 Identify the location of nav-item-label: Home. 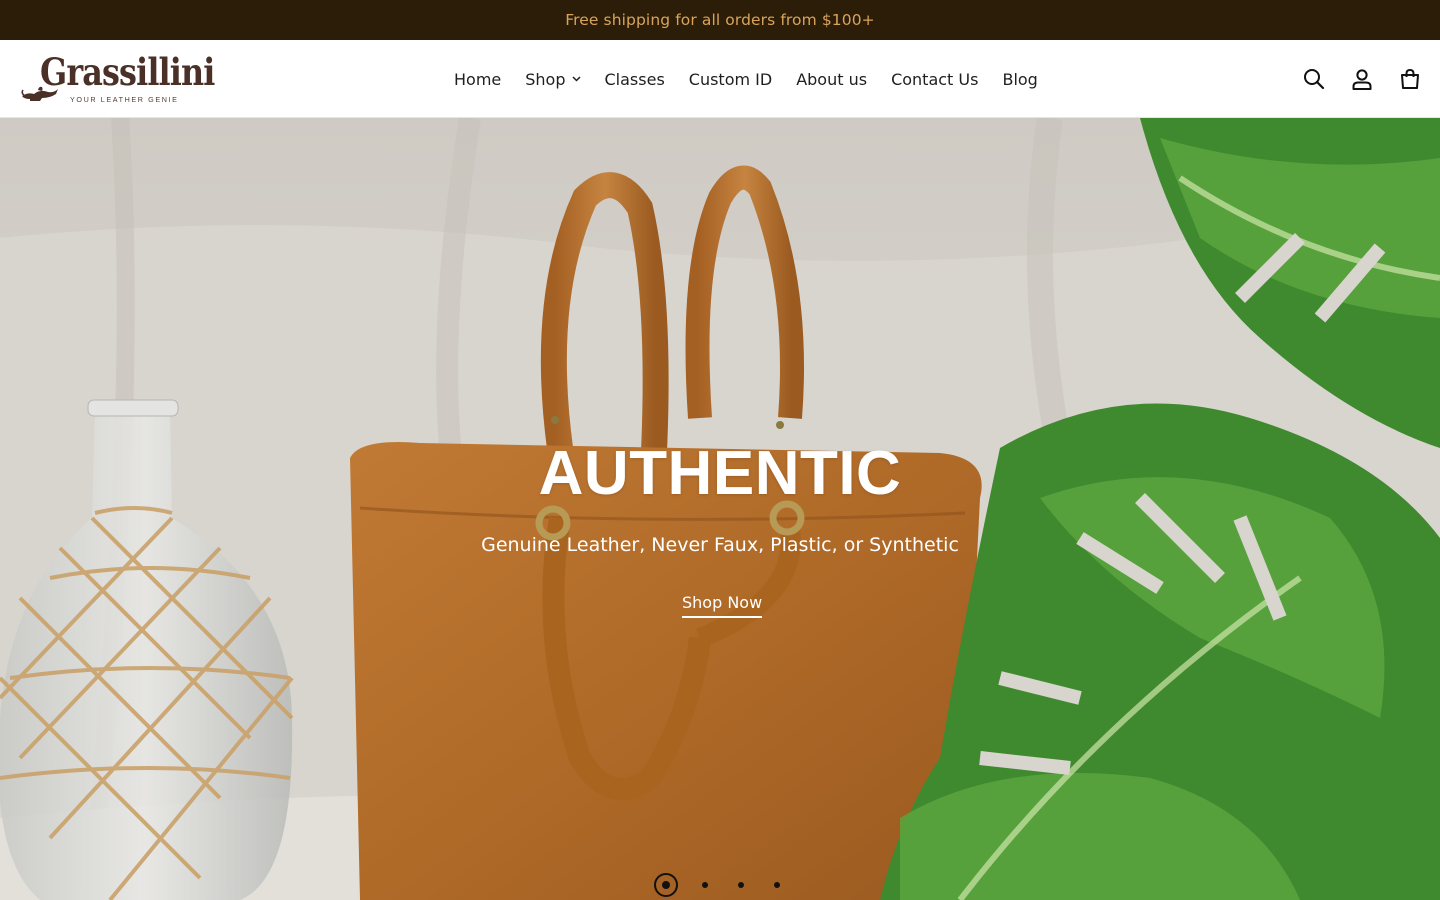
(478, 79).